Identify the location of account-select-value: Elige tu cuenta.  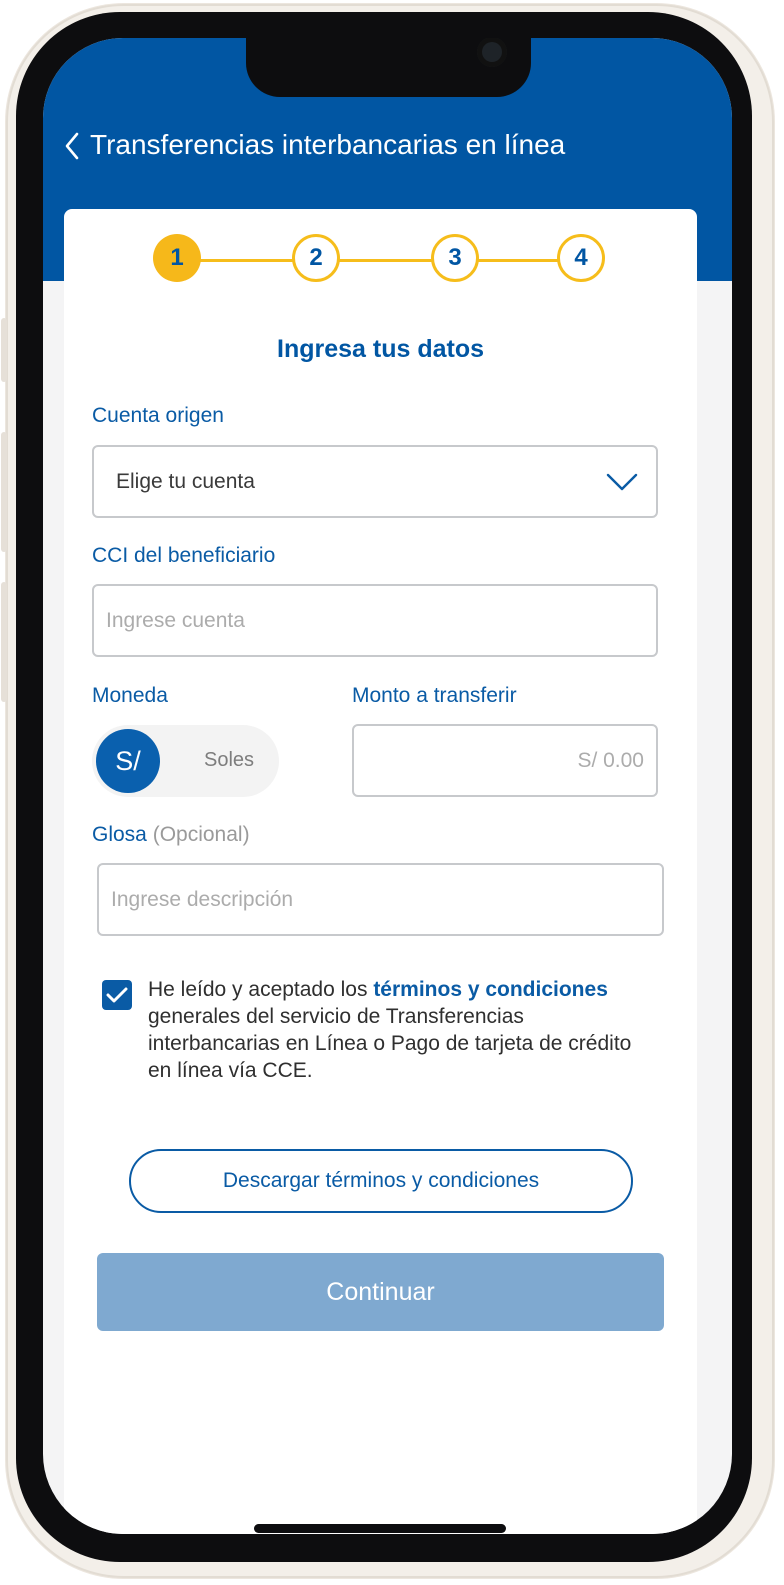
(185, 481).